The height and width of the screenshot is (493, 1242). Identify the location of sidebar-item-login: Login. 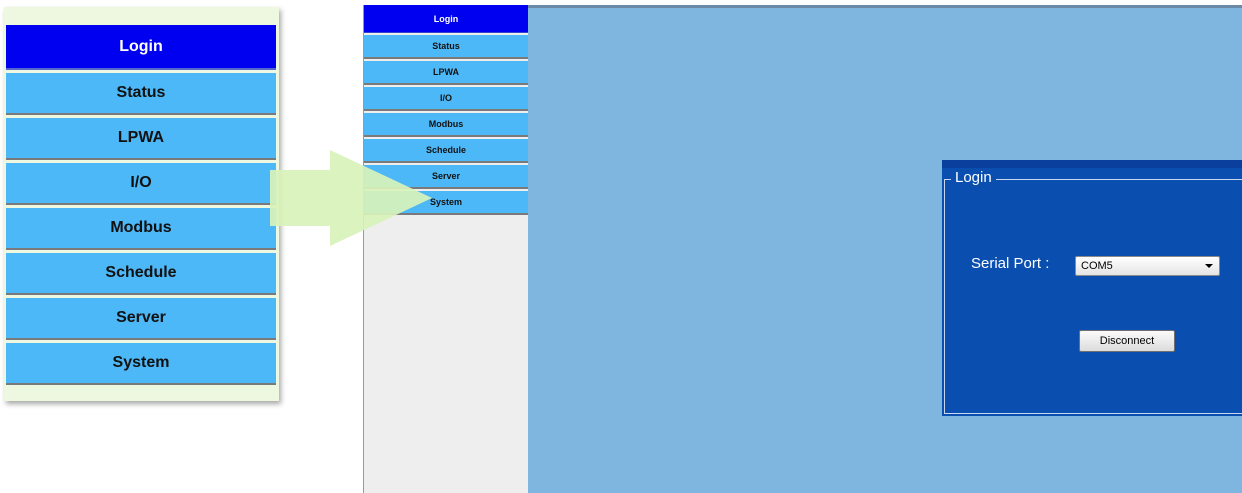
(446, 19).